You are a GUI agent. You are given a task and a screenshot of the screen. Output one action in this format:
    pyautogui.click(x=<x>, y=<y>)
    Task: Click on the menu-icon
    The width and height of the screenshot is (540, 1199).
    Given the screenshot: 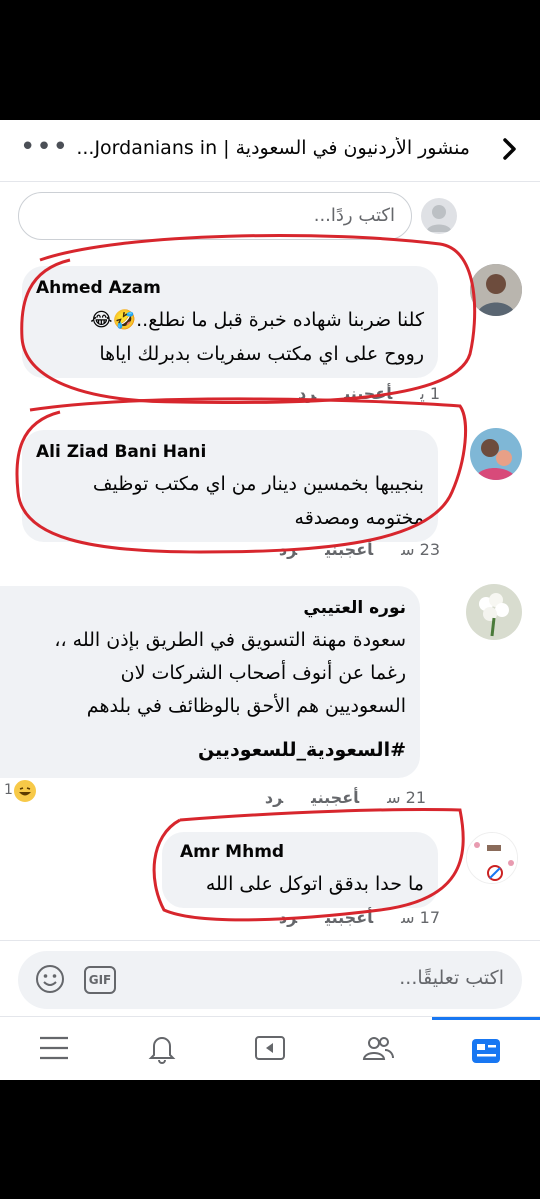 What is the action you would take?
    pyautogui.click(x=54, y=1048)
    